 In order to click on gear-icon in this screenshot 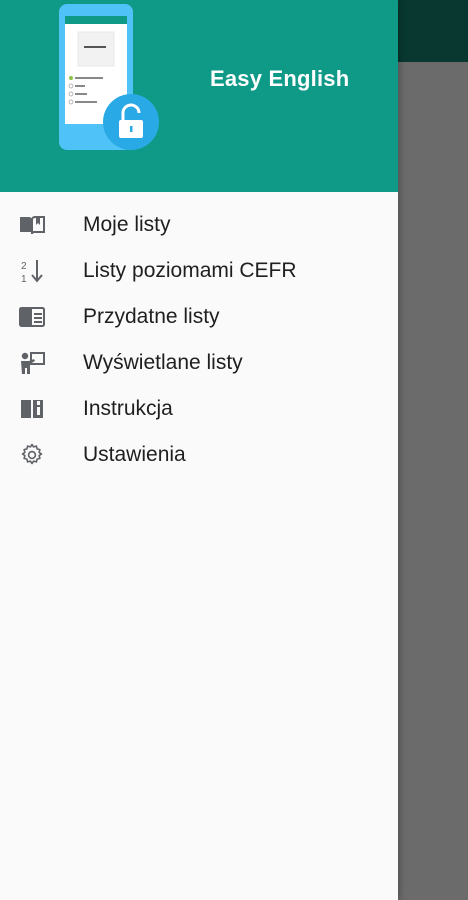, I will do `click(32, 455)`.